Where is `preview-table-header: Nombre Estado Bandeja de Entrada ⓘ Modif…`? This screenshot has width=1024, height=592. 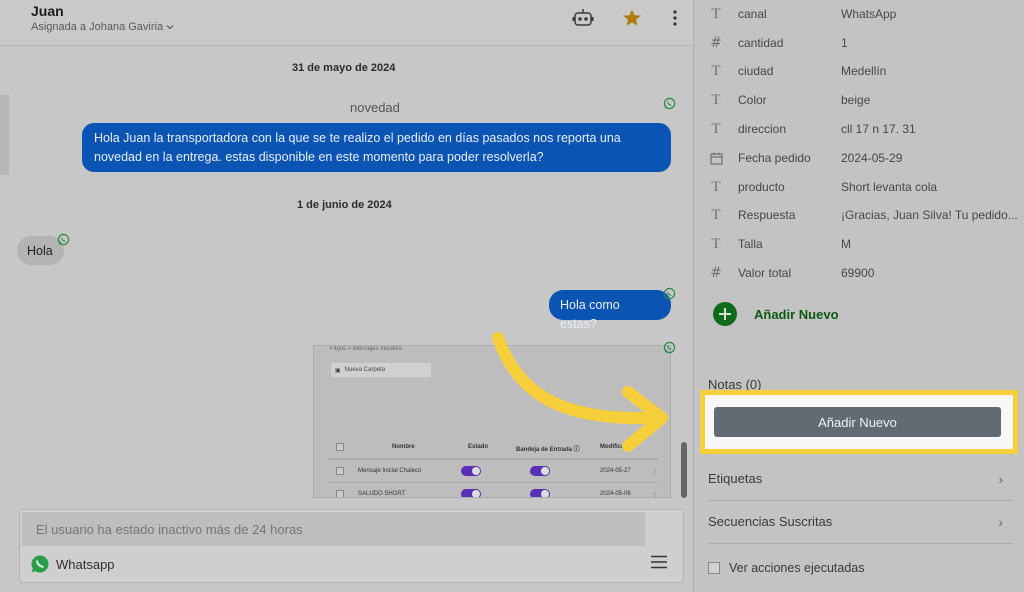 preview-table-header: Nombre Estado Bandeja de Entrada ⓘ Modif… is located at coordinates (493, 447).